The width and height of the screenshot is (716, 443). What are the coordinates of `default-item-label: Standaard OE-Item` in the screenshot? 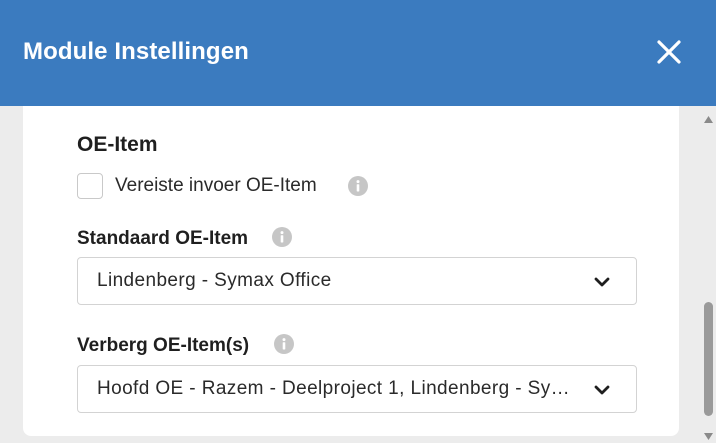 It's located at (163, 238).